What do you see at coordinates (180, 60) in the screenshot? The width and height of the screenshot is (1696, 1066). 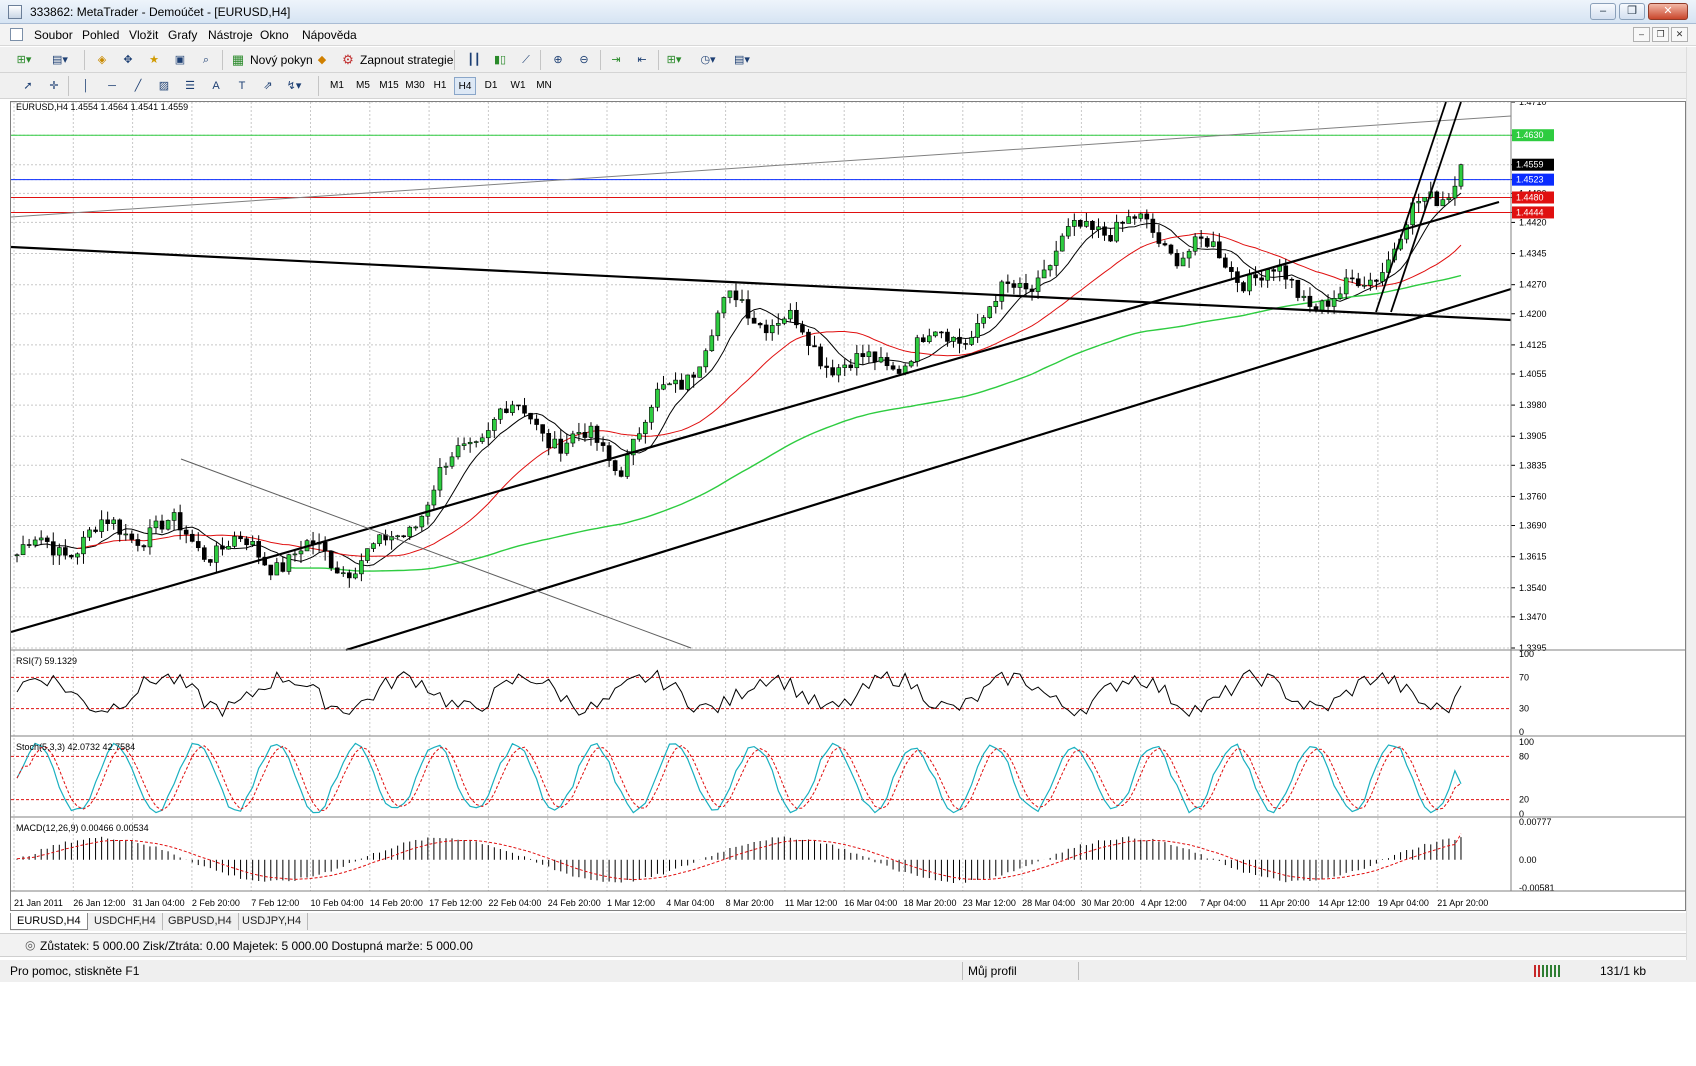 I see `terminal-icon: ▣` at bounding box center [180, 60].